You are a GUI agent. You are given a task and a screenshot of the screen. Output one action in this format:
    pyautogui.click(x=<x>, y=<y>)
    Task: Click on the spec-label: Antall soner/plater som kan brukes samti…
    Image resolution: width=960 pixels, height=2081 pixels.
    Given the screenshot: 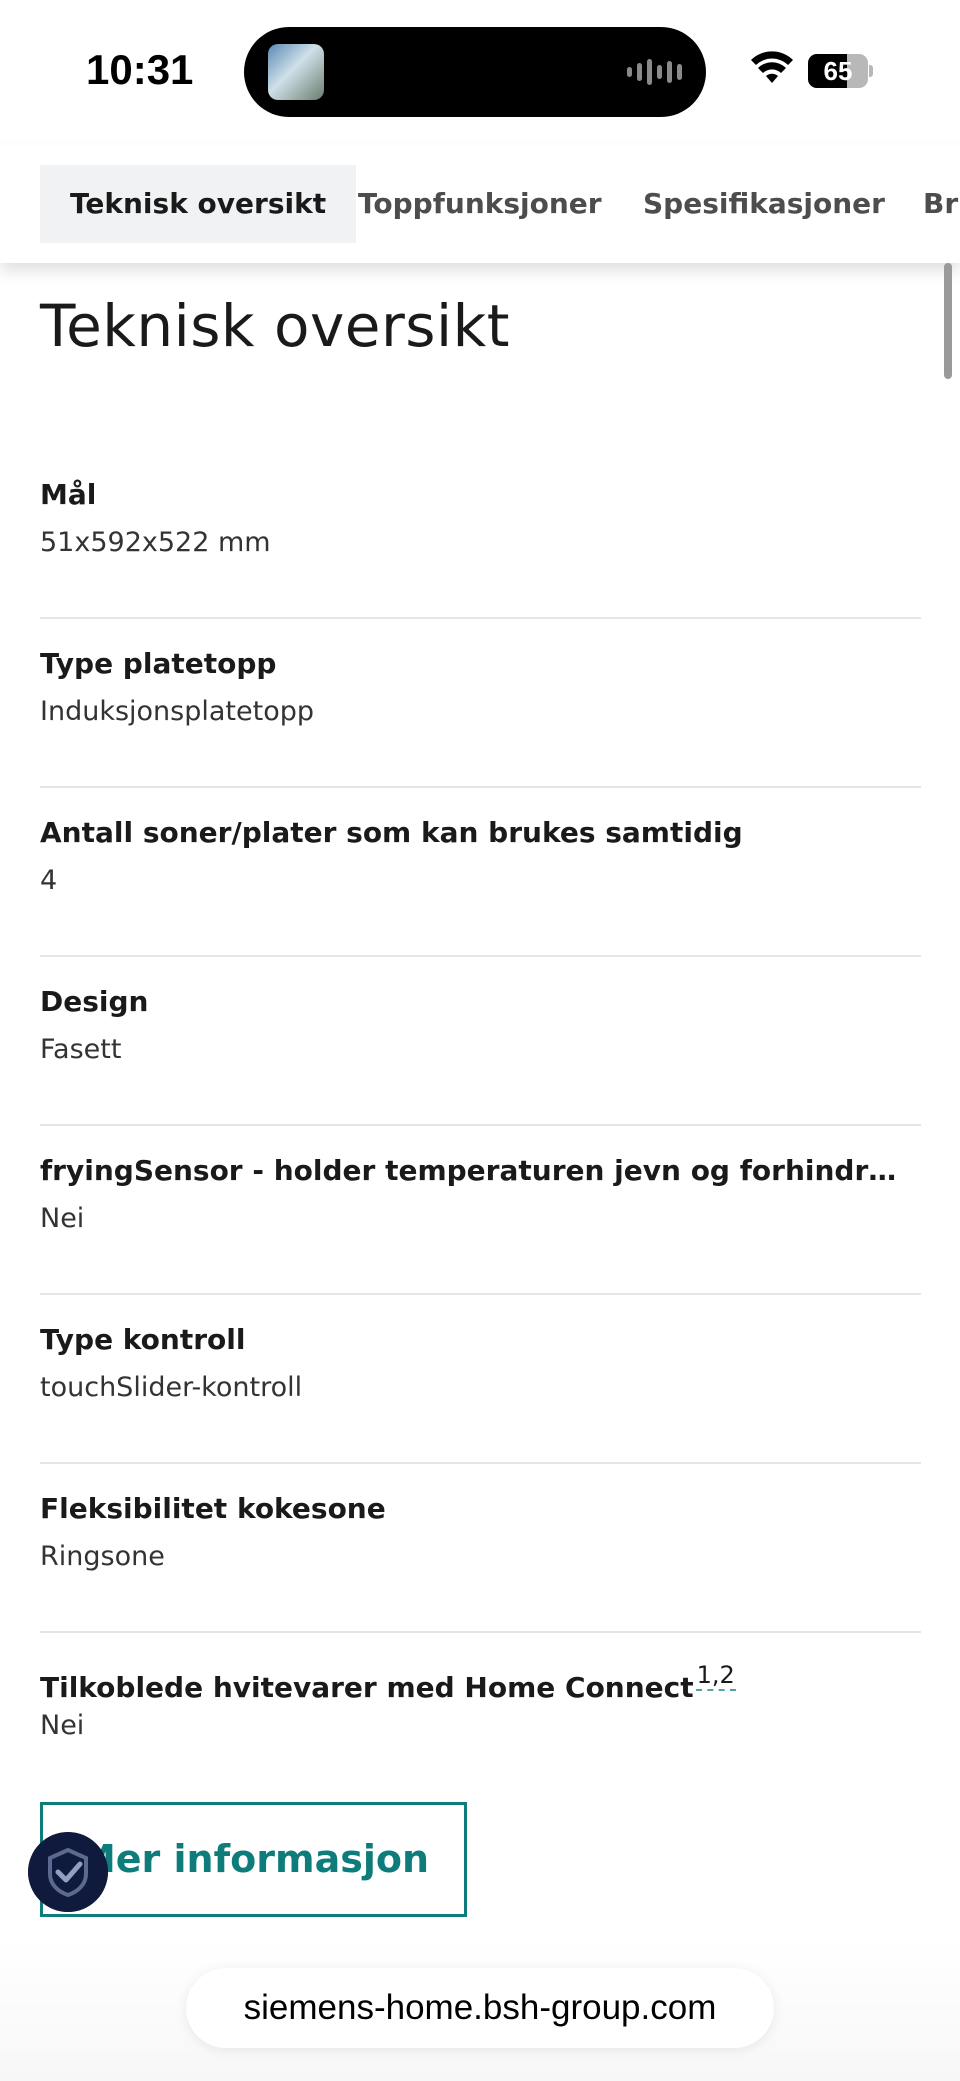 What is the action you would take?
    pyautogui.click(x=391, y=832)
    